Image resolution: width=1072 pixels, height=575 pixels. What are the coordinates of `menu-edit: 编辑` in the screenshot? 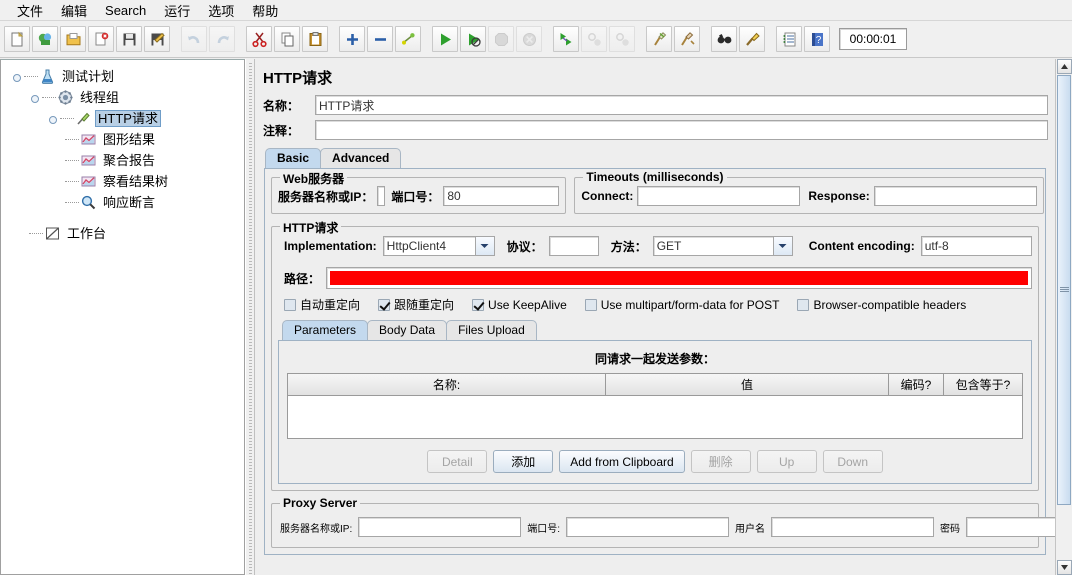 It's located at (74, 11).